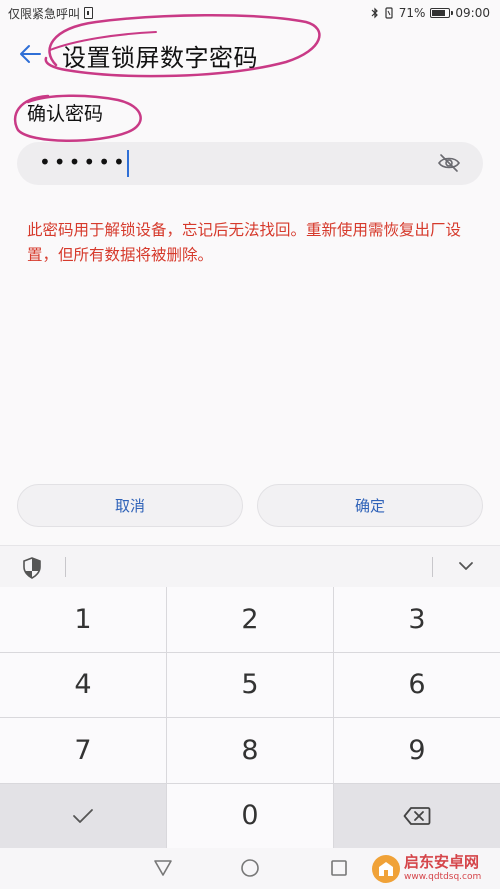  I want to click on keyboard-toolbar, so click(250, 566).